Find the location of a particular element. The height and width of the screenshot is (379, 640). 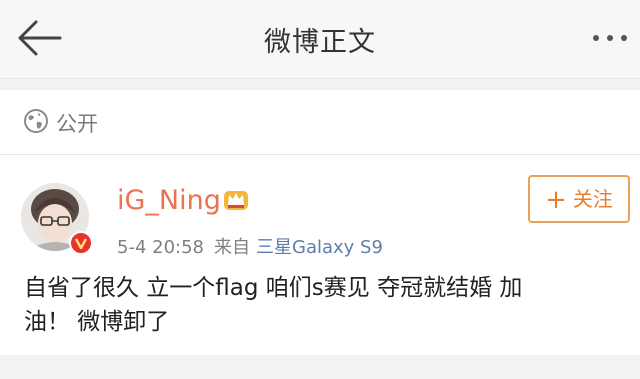

post-time: 5-4 20:58 is located at coordinates (160, 247).